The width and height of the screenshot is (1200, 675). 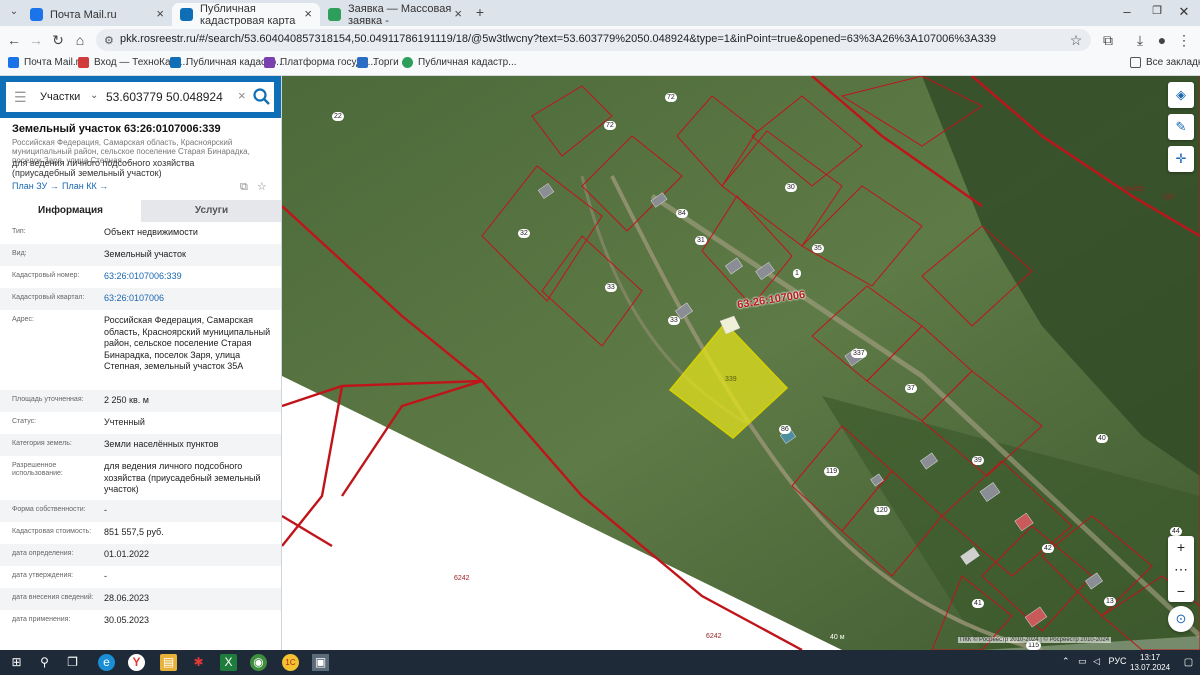 What do you see at coordinates (140, 255) in the screenshot?
I see `prop-row-kind: Вид: Земельный участок` at bounding box center [140, 255].